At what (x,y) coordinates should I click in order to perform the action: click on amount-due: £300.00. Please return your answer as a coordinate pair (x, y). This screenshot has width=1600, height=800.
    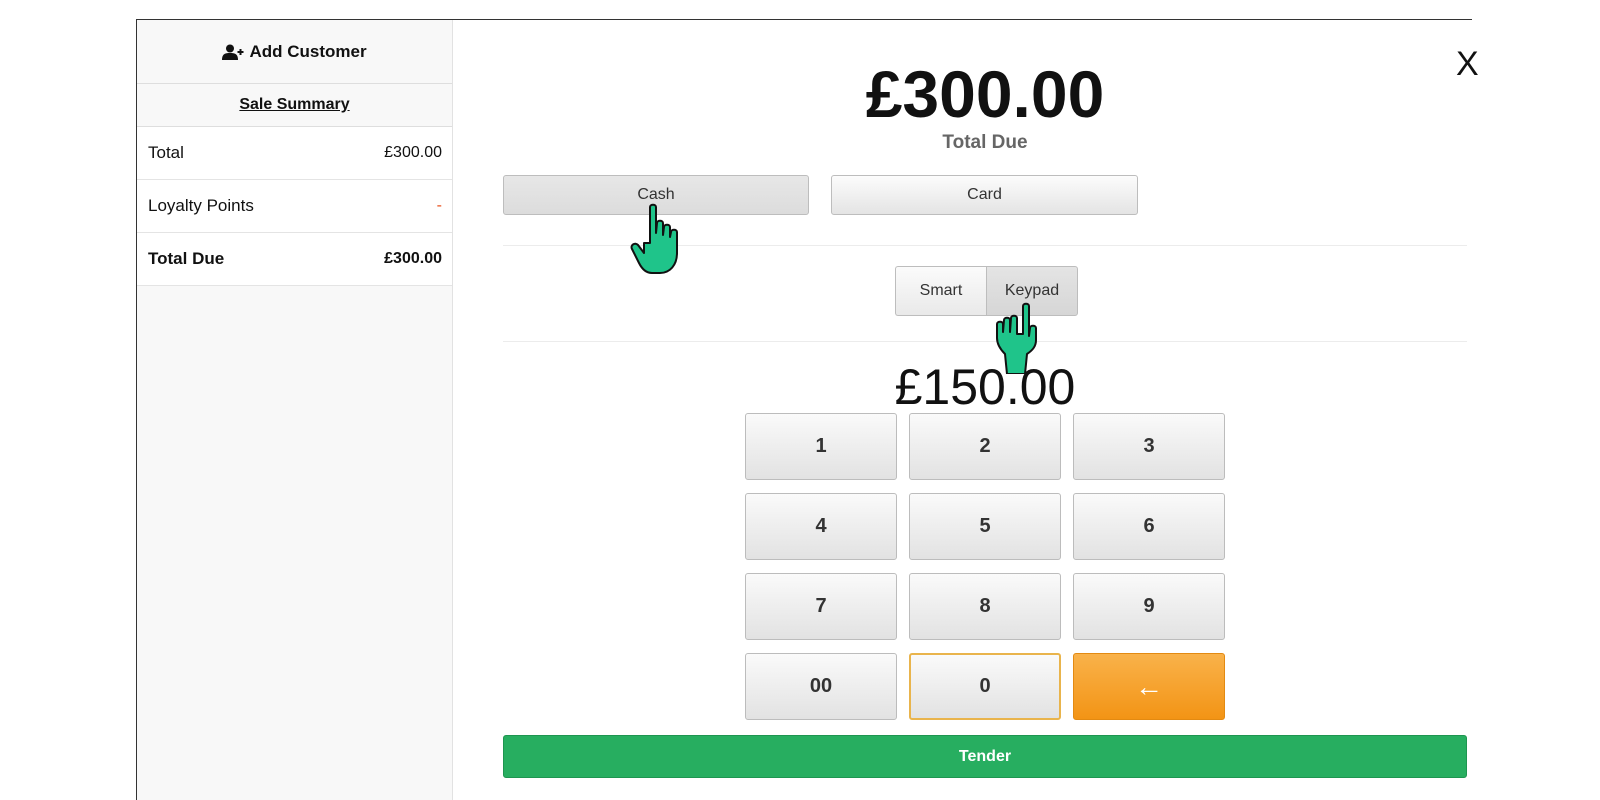
    Looking at the image, I should click on (985, 94).